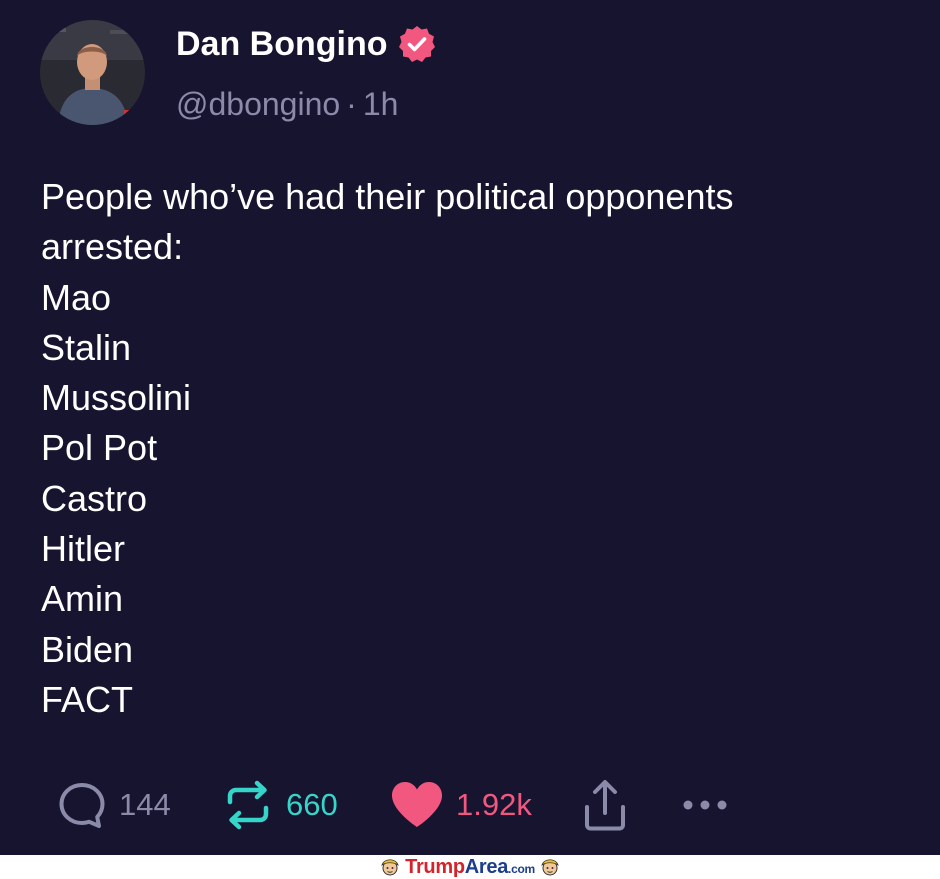  What do you see at coordinates (435, 866) in the screenshot?
I see `brand-part-trump: Trump` at bounding box center [435, 866].